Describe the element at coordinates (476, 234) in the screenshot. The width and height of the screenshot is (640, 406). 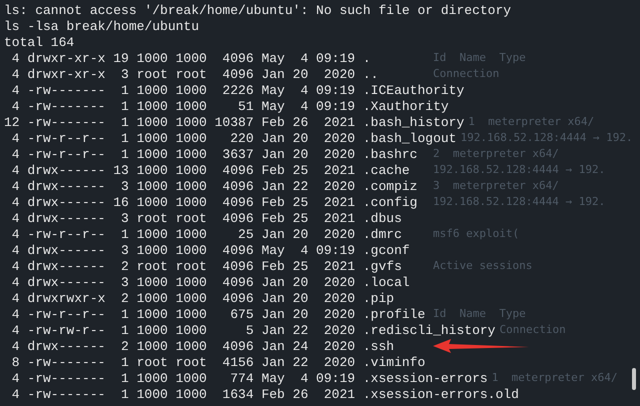
I see `background-window-text: msf6 exploit(` at that location.